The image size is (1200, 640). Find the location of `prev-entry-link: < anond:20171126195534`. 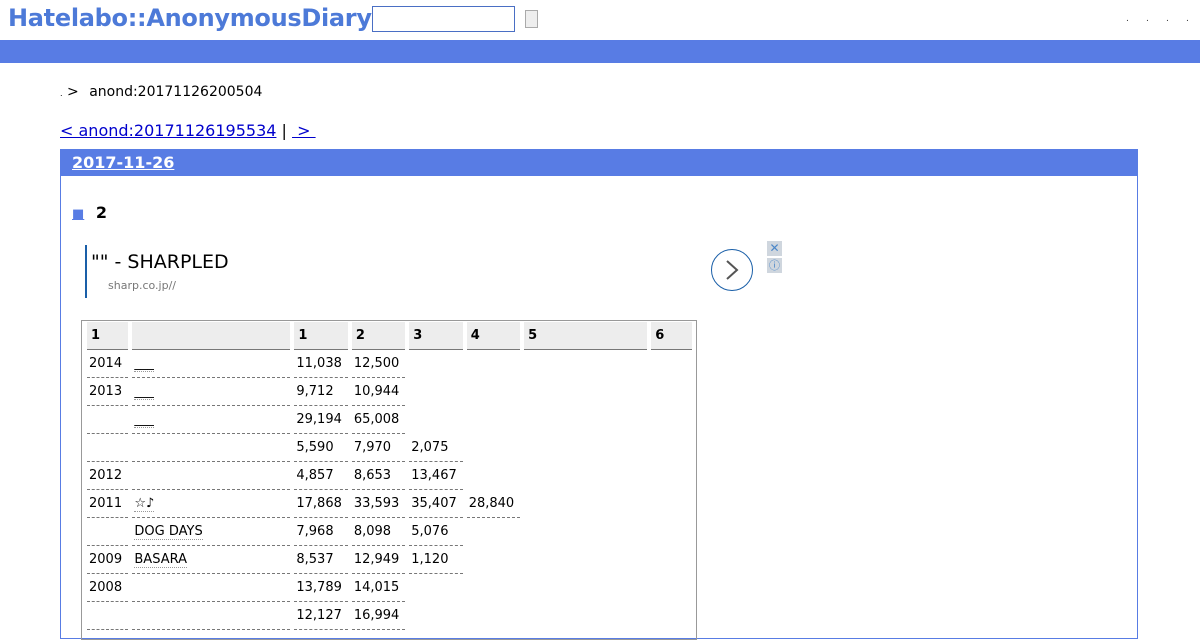

prev-entry-link: < anond:20171126195534 is located at coordinates (168, 130).